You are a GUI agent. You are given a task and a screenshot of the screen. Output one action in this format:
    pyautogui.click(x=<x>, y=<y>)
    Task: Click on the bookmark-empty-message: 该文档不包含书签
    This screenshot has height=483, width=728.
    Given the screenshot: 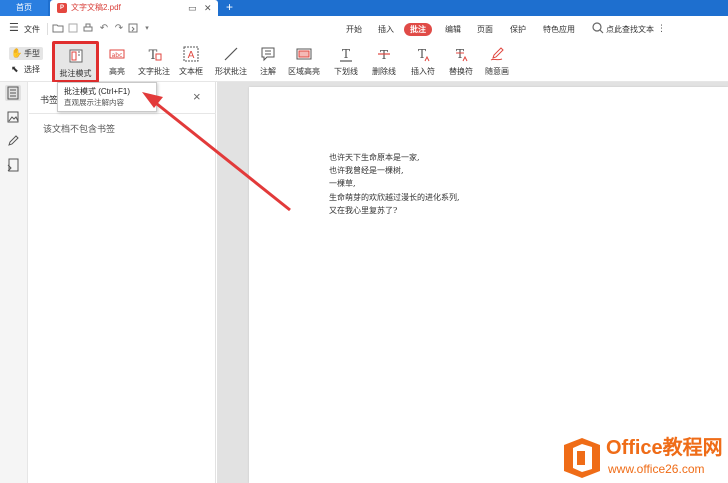 What is the action you would take?
    pyautogui.click(x=79, y=129)
    